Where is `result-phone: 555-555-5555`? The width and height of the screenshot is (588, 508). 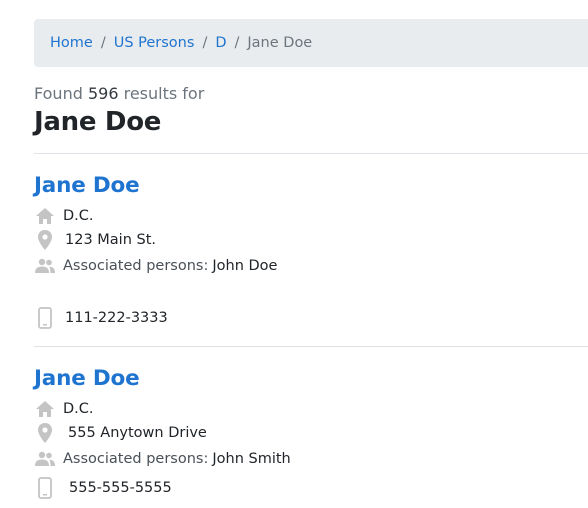 result-phone: 555-555-5555 is located at coordinates (120, 488).